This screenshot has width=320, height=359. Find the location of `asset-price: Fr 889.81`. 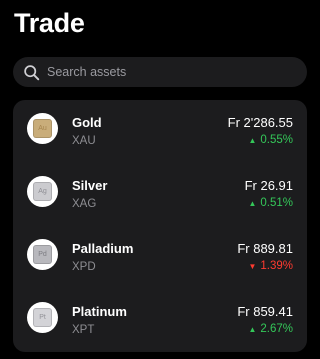

asset-price: Fr 889.81 is located at coordinates (265, 248).